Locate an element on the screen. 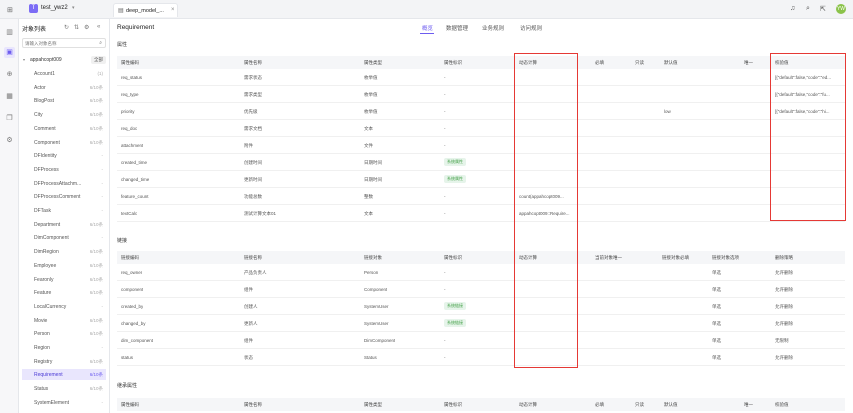 The height and width of the screenshot is (413, 853). table-row: status 状态 Status - 单选 允许删除 is located at coordinates (481, 357).